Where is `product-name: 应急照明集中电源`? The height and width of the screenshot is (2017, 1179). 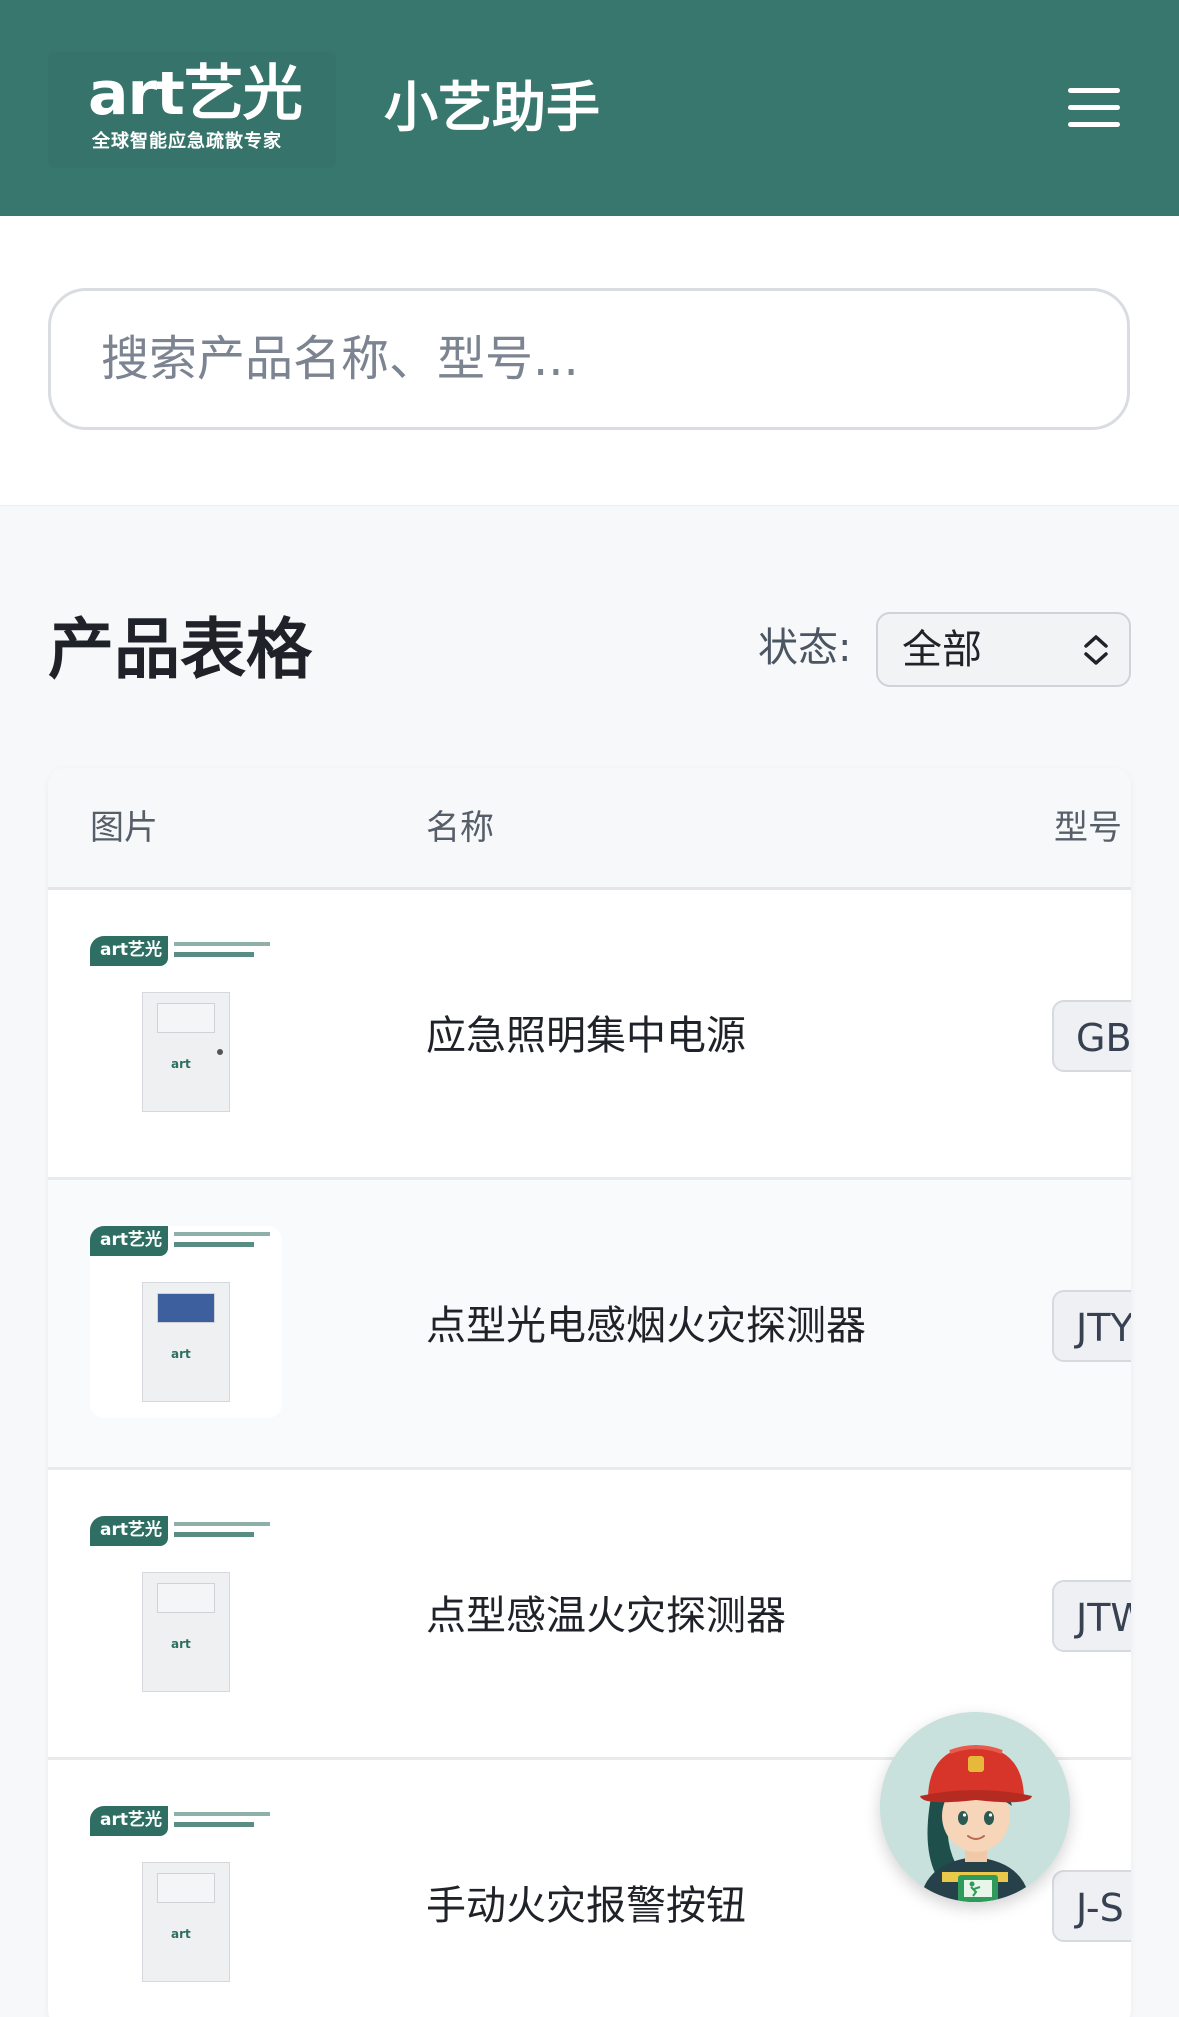
product-name: 应急照明集中电源 is located at coordinates (586, 1036).